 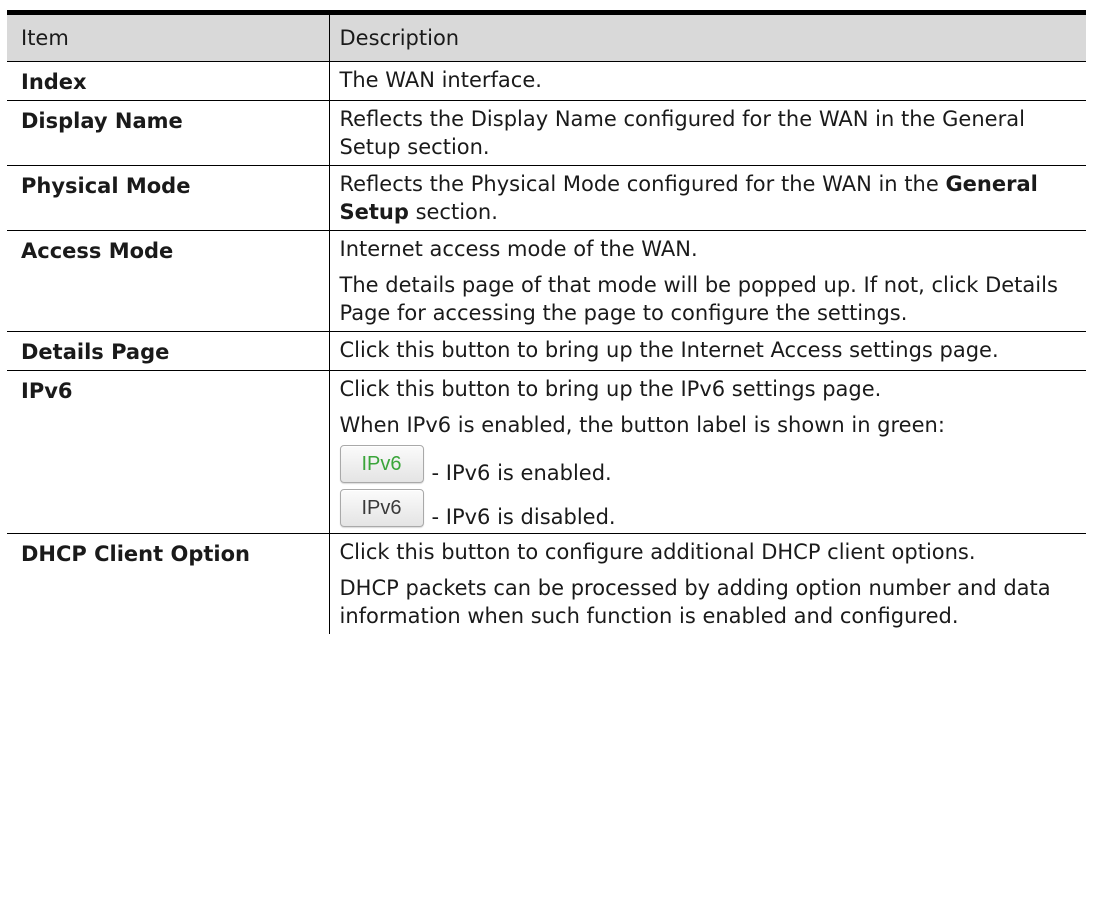 What do you see at coordinates (708, 465) in the screenshot?
I see `ipv6-enabled-example: IPv6 - IPv6 is enabled.` at bounding box center [708, 465].